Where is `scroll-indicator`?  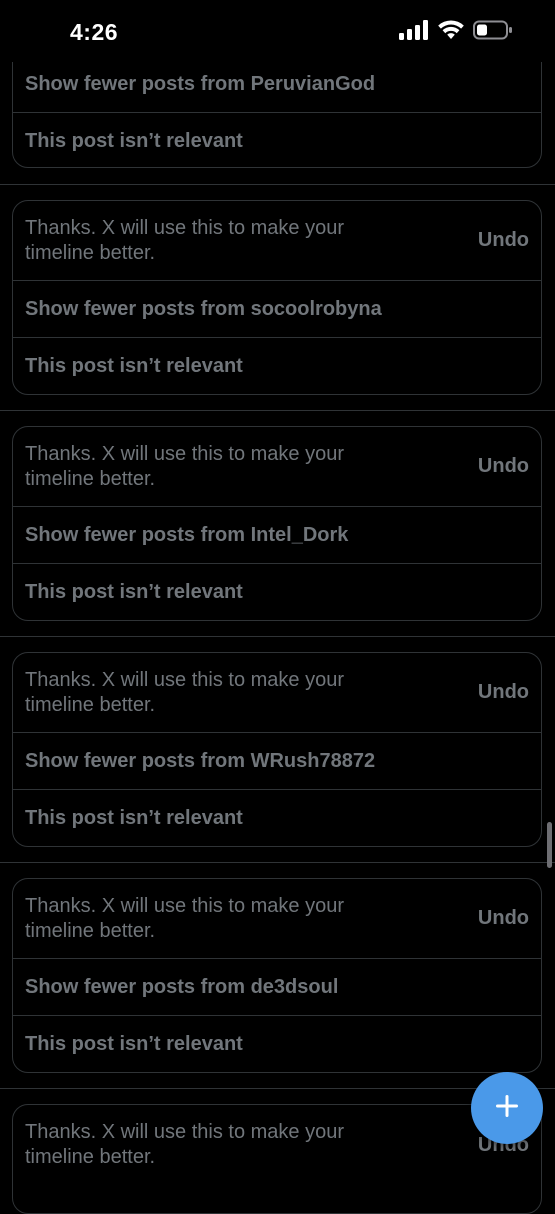
scroll-indicator is located at coordinates (549, 845).